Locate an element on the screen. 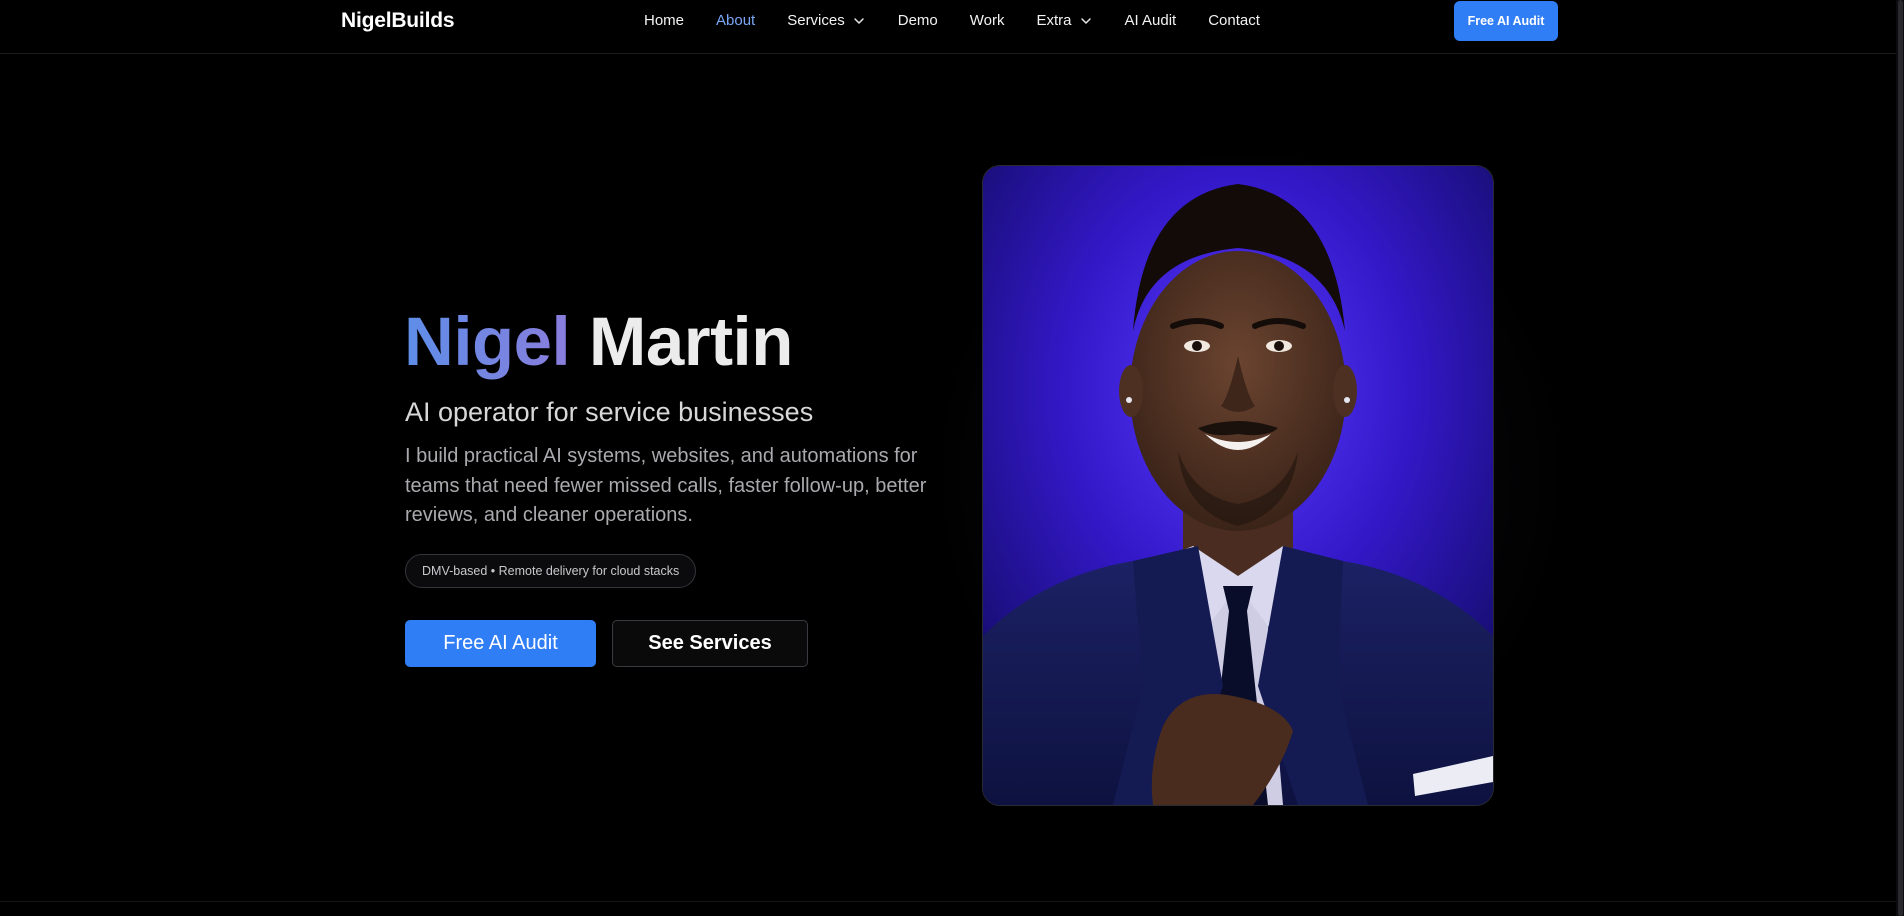 This screenshot has width=1904, height=916. nav-link-label: Demo is located at coordinates (917, 20).